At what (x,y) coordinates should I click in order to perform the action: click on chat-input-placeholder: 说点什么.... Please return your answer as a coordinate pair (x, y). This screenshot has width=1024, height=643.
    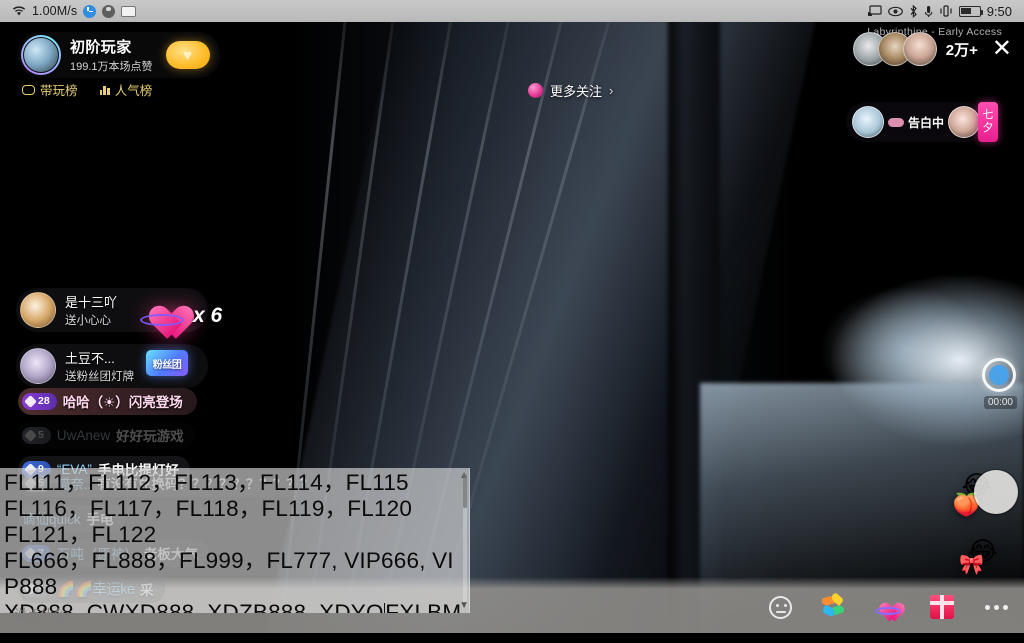
    Looking at the image, I should click on (45, 613).